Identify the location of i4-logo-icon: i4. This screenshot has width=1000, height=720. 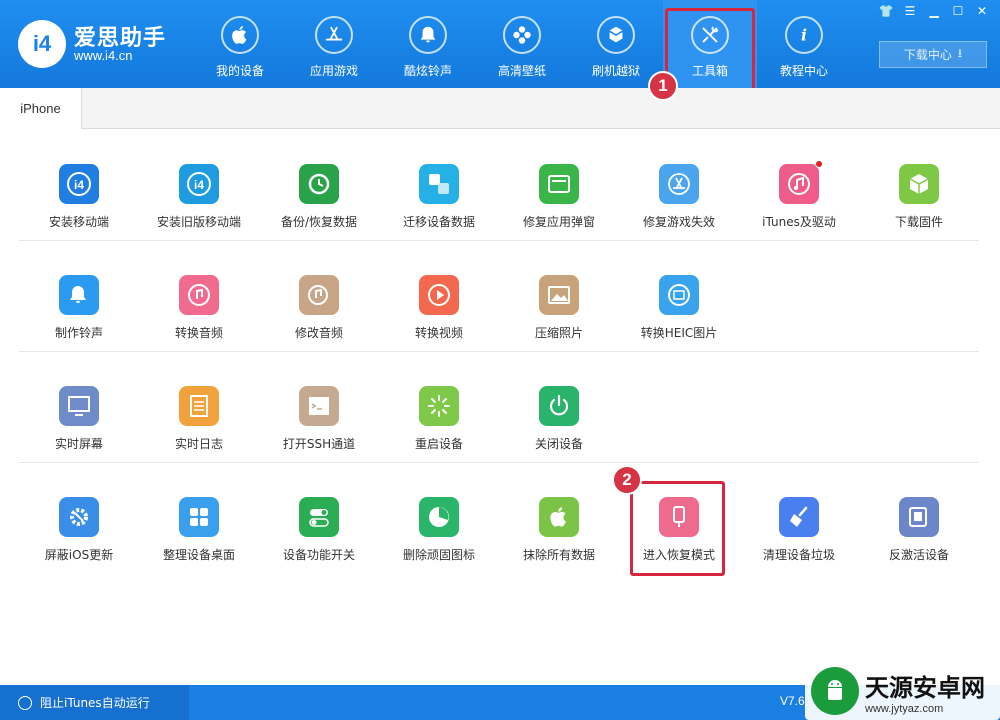
(42, 44).